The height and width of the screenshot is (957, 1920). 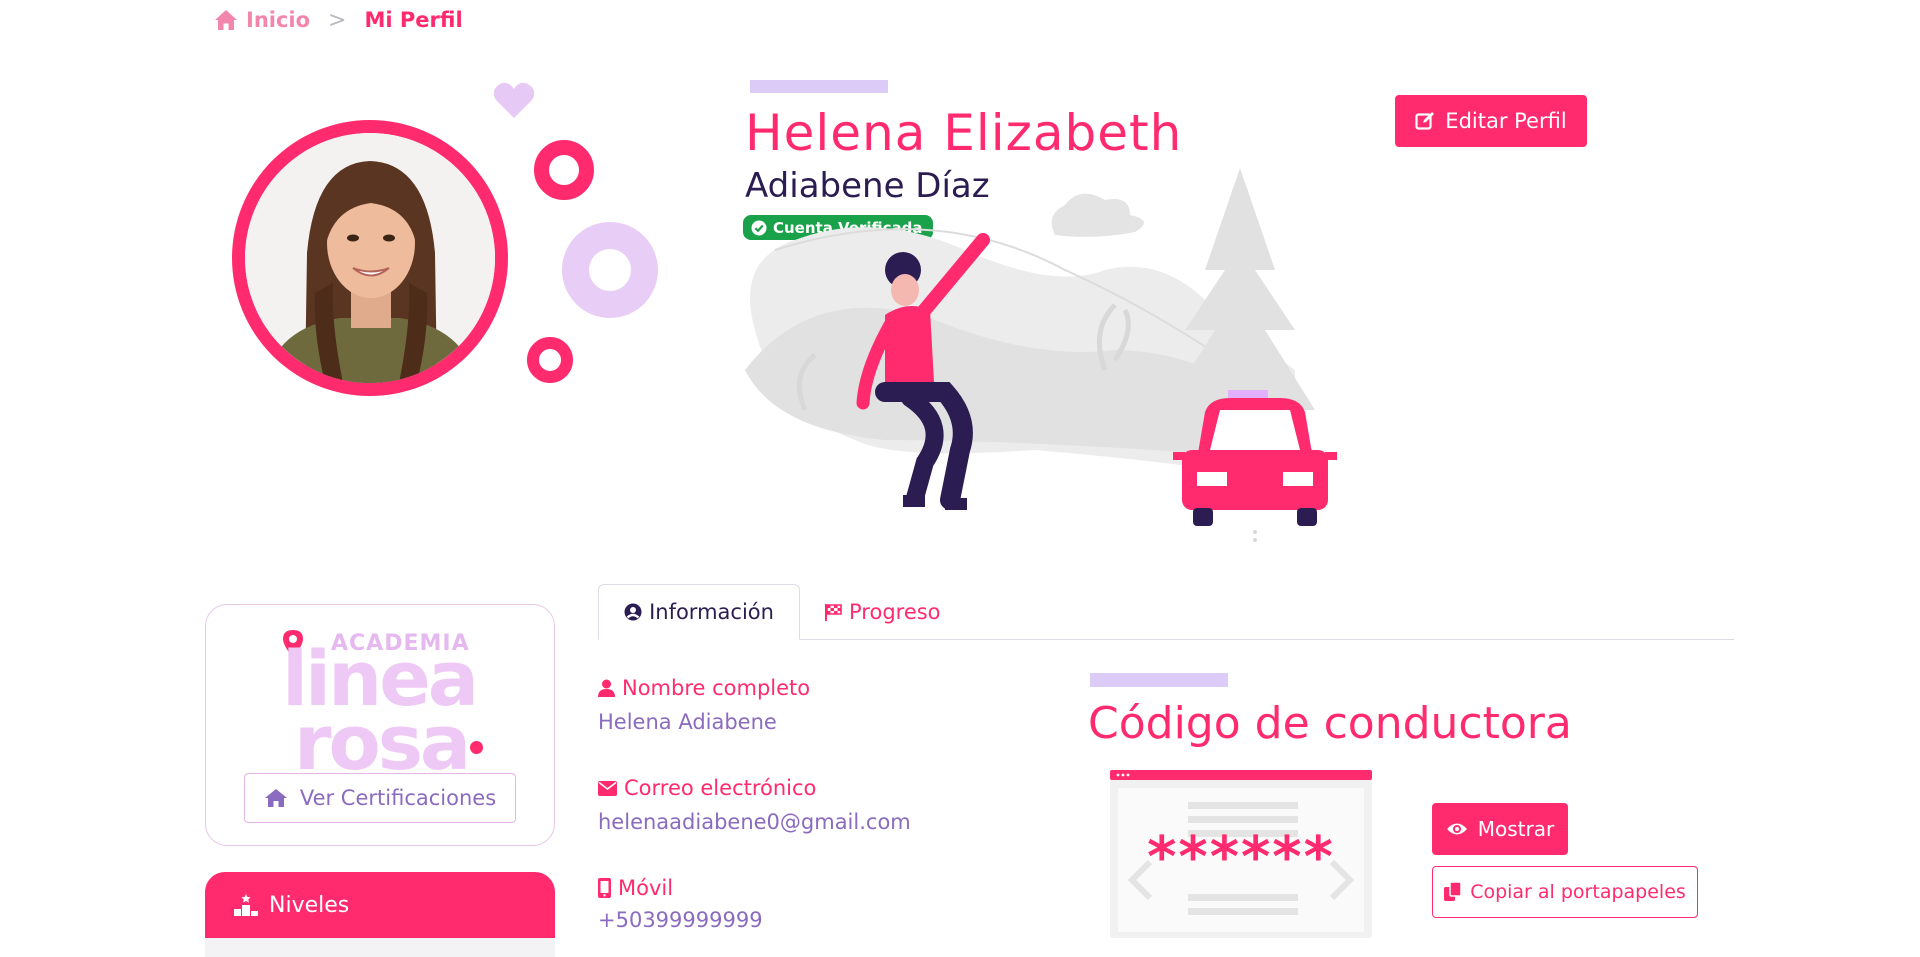 I want to click on show-code-button: Mostrar, so click(x=1500, y=829).